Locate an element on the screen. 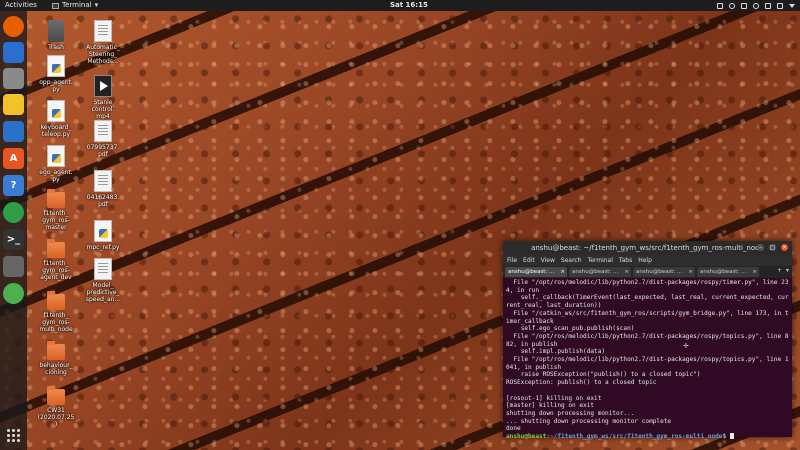  menu-item-file: File is located at coordinates (512, 260).